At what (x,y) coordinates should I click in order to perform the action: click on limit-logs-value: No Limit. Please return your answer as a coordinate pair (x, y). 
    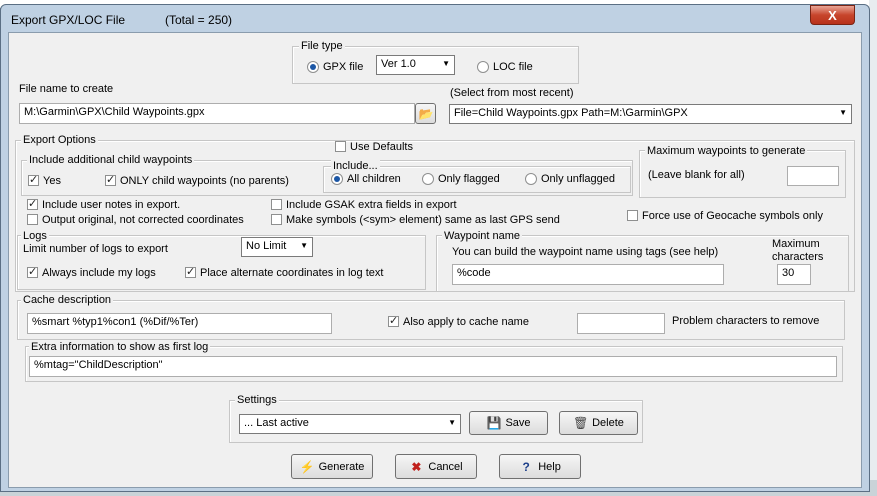
    Looking at the image, I should click on (266, 246).